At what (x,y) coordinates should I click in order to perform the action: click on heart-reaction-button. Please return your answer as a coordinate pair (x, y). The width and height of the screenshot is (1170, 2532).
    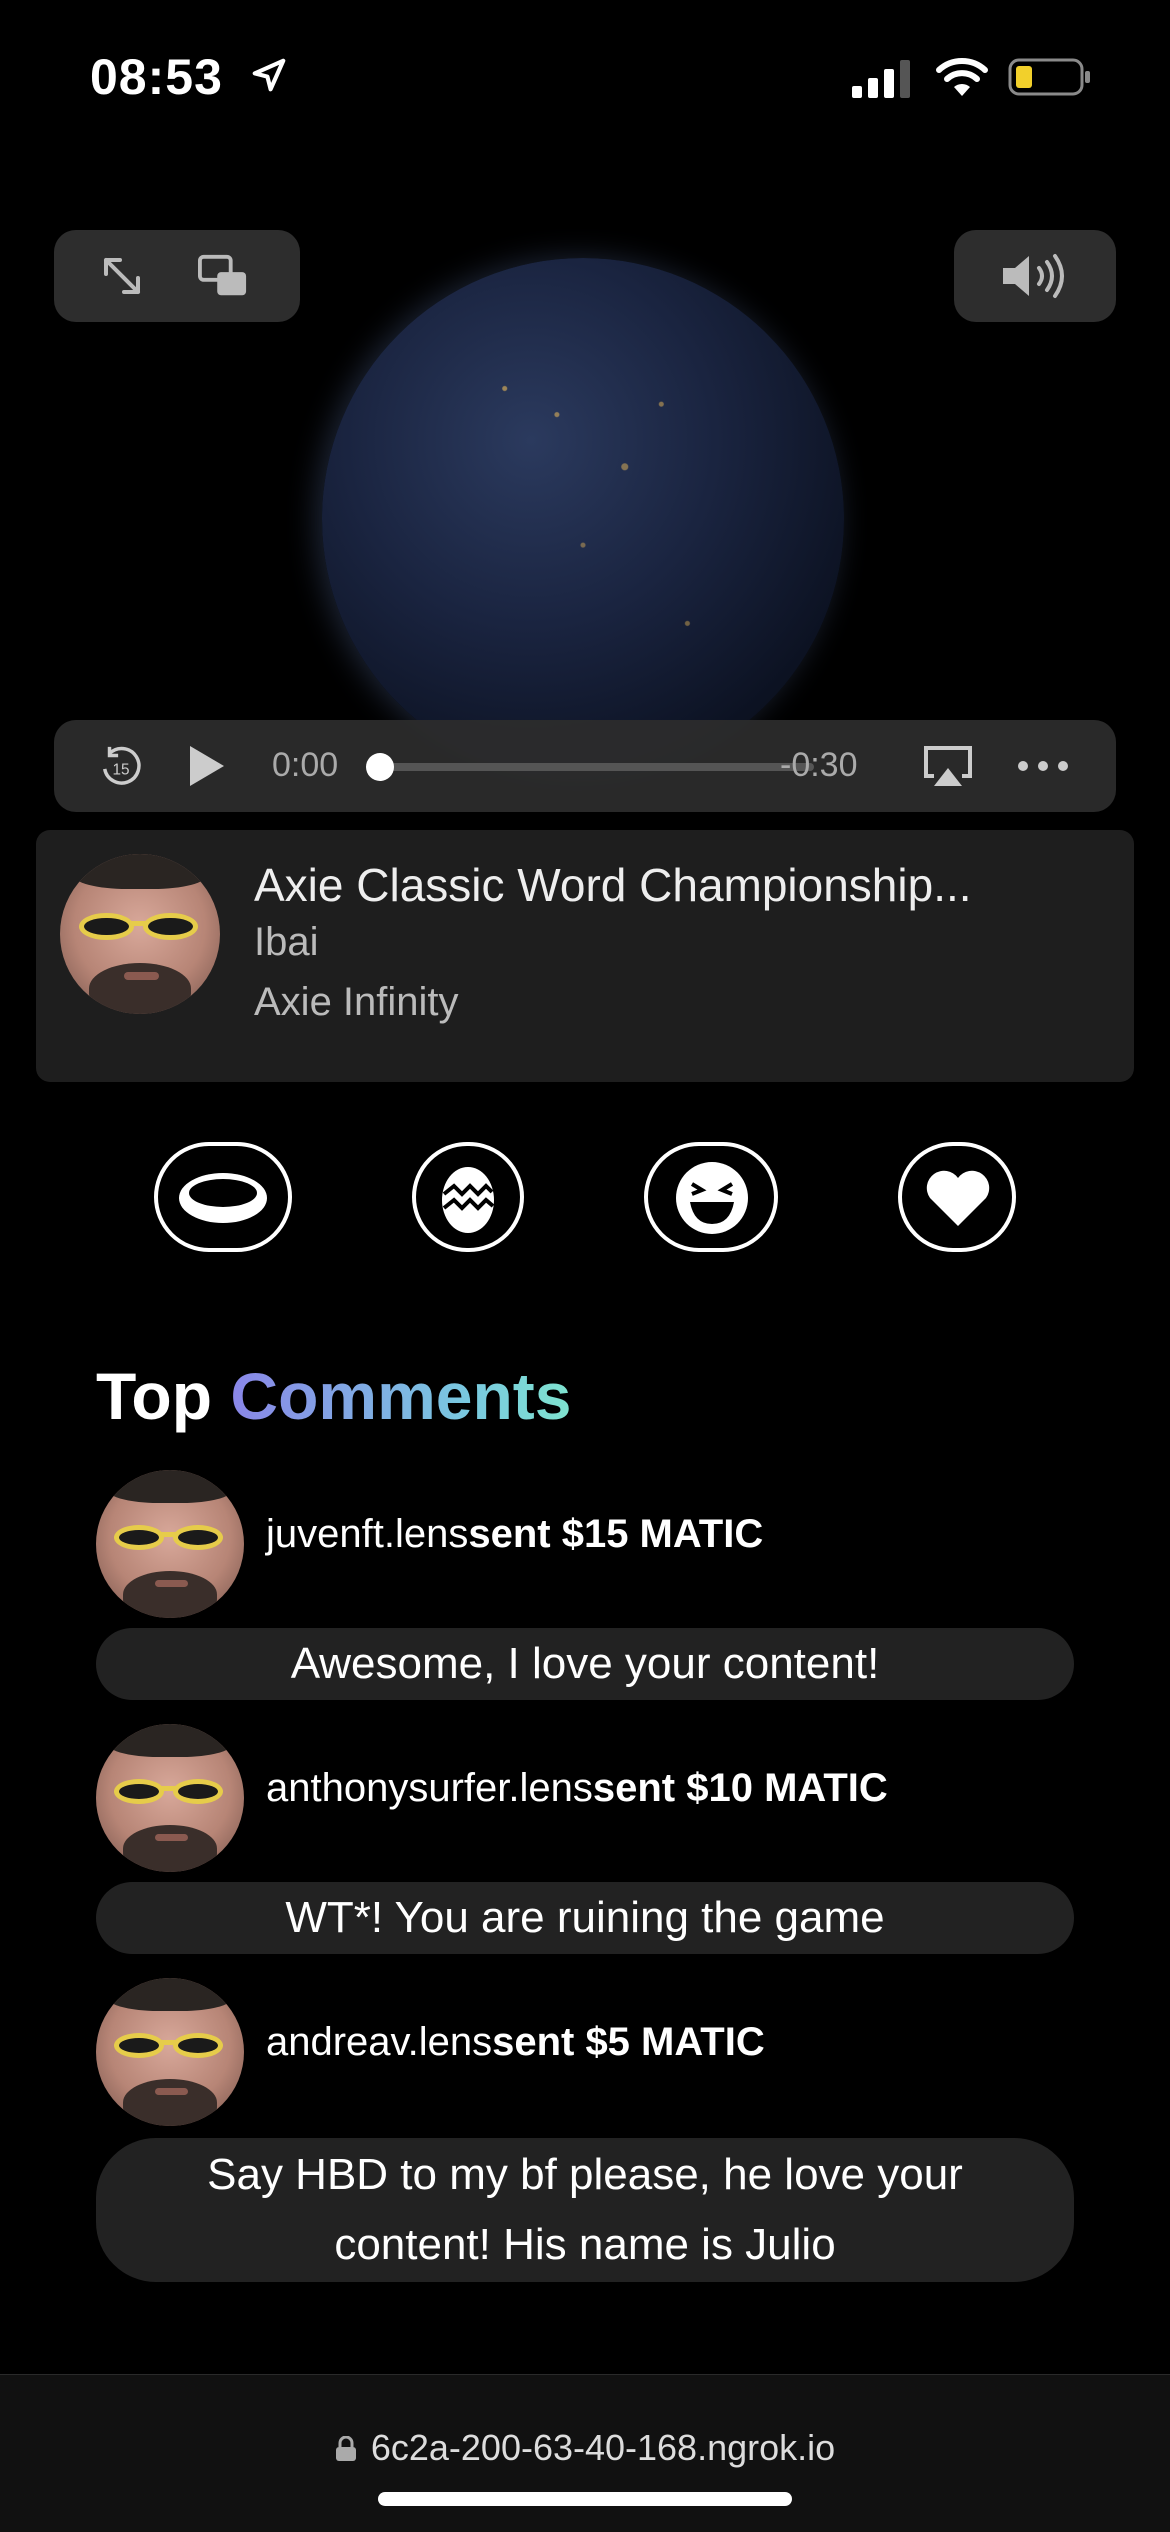
    Looking at the image, I should click on (957, 1197).